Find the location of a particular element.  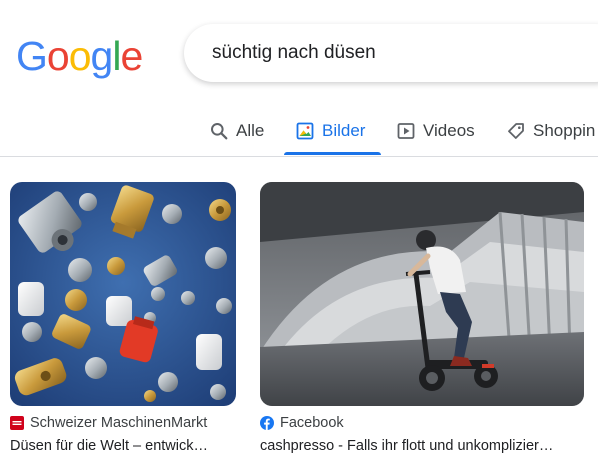

tab-label: Alle is located at coordinates (250, 130).